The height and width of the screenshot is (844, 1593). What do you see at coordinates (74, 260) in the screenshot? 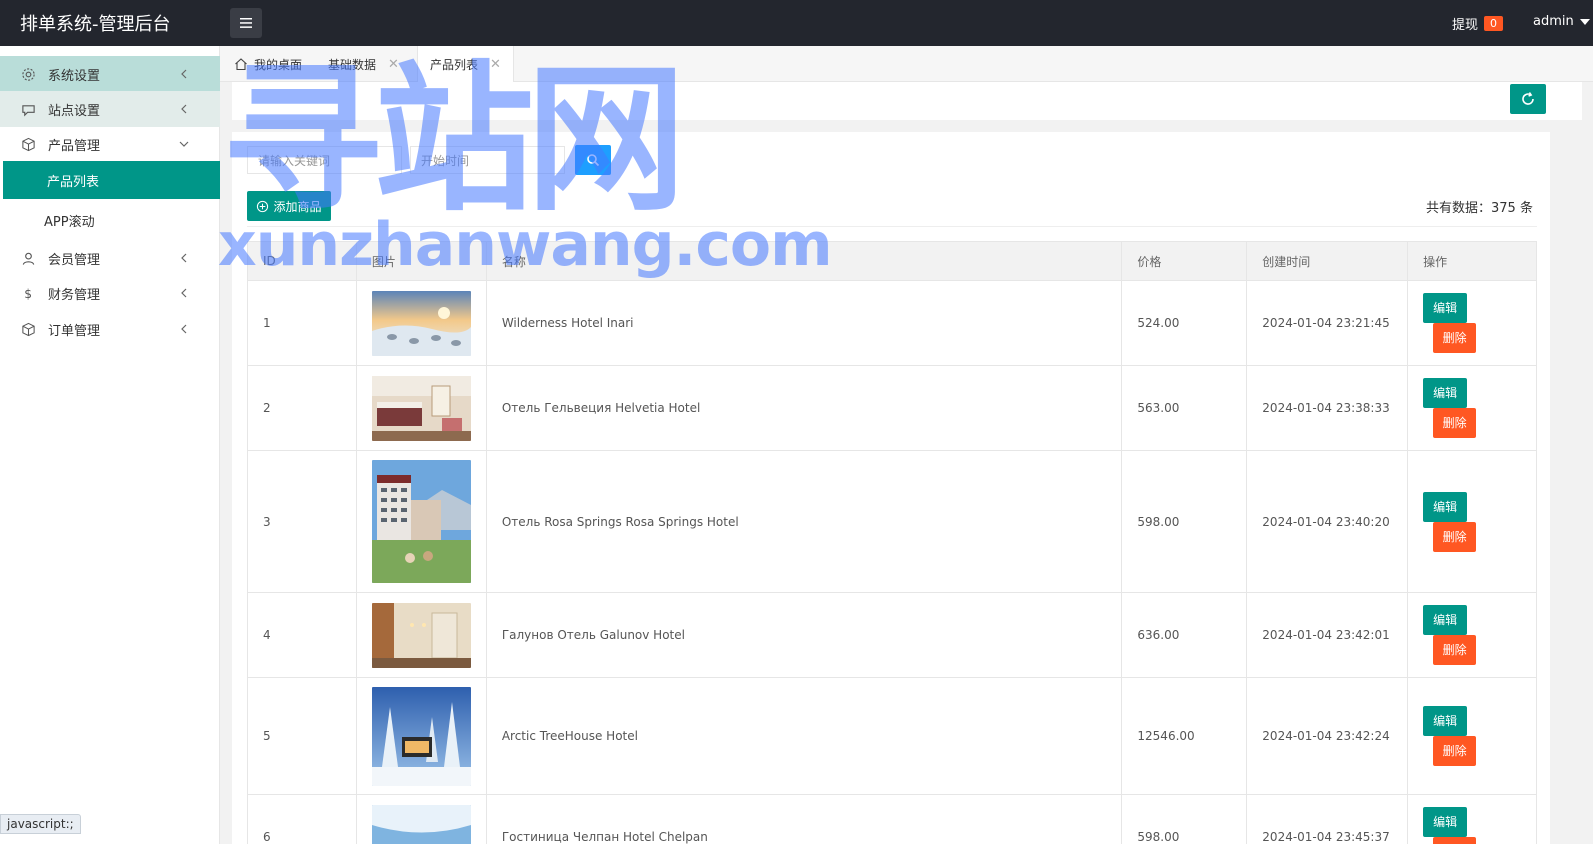
I see `sidebar-item-label: 会员管理` at bounding box center [74, 260].